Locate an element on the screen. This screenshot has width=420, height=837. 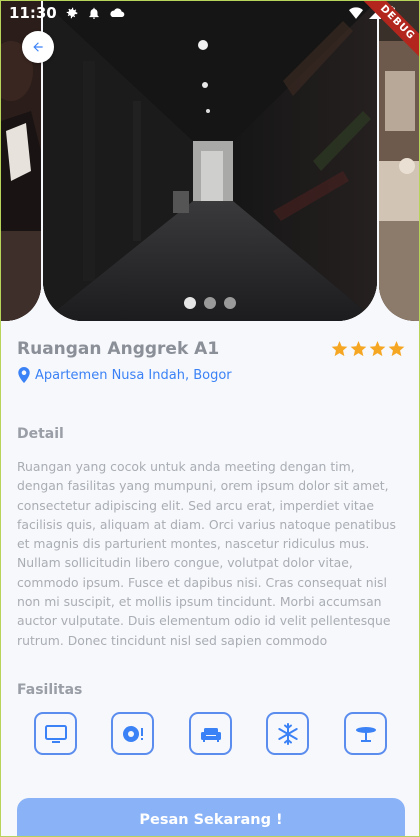
location-text: Apartemen Nusa Indah, Bogor is located at coordinates (133, 375).